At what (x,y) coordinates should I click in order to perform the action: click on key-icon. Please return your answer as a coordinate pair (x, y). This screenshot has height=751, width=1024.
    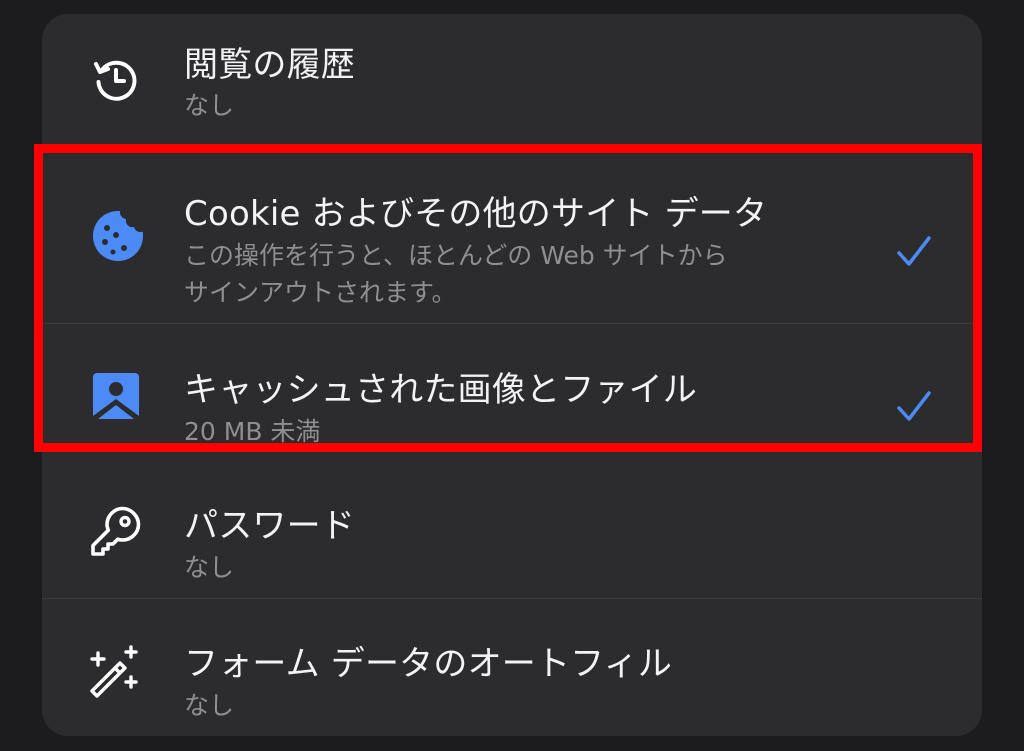
    Looking at the image, I should click on (116, 531).